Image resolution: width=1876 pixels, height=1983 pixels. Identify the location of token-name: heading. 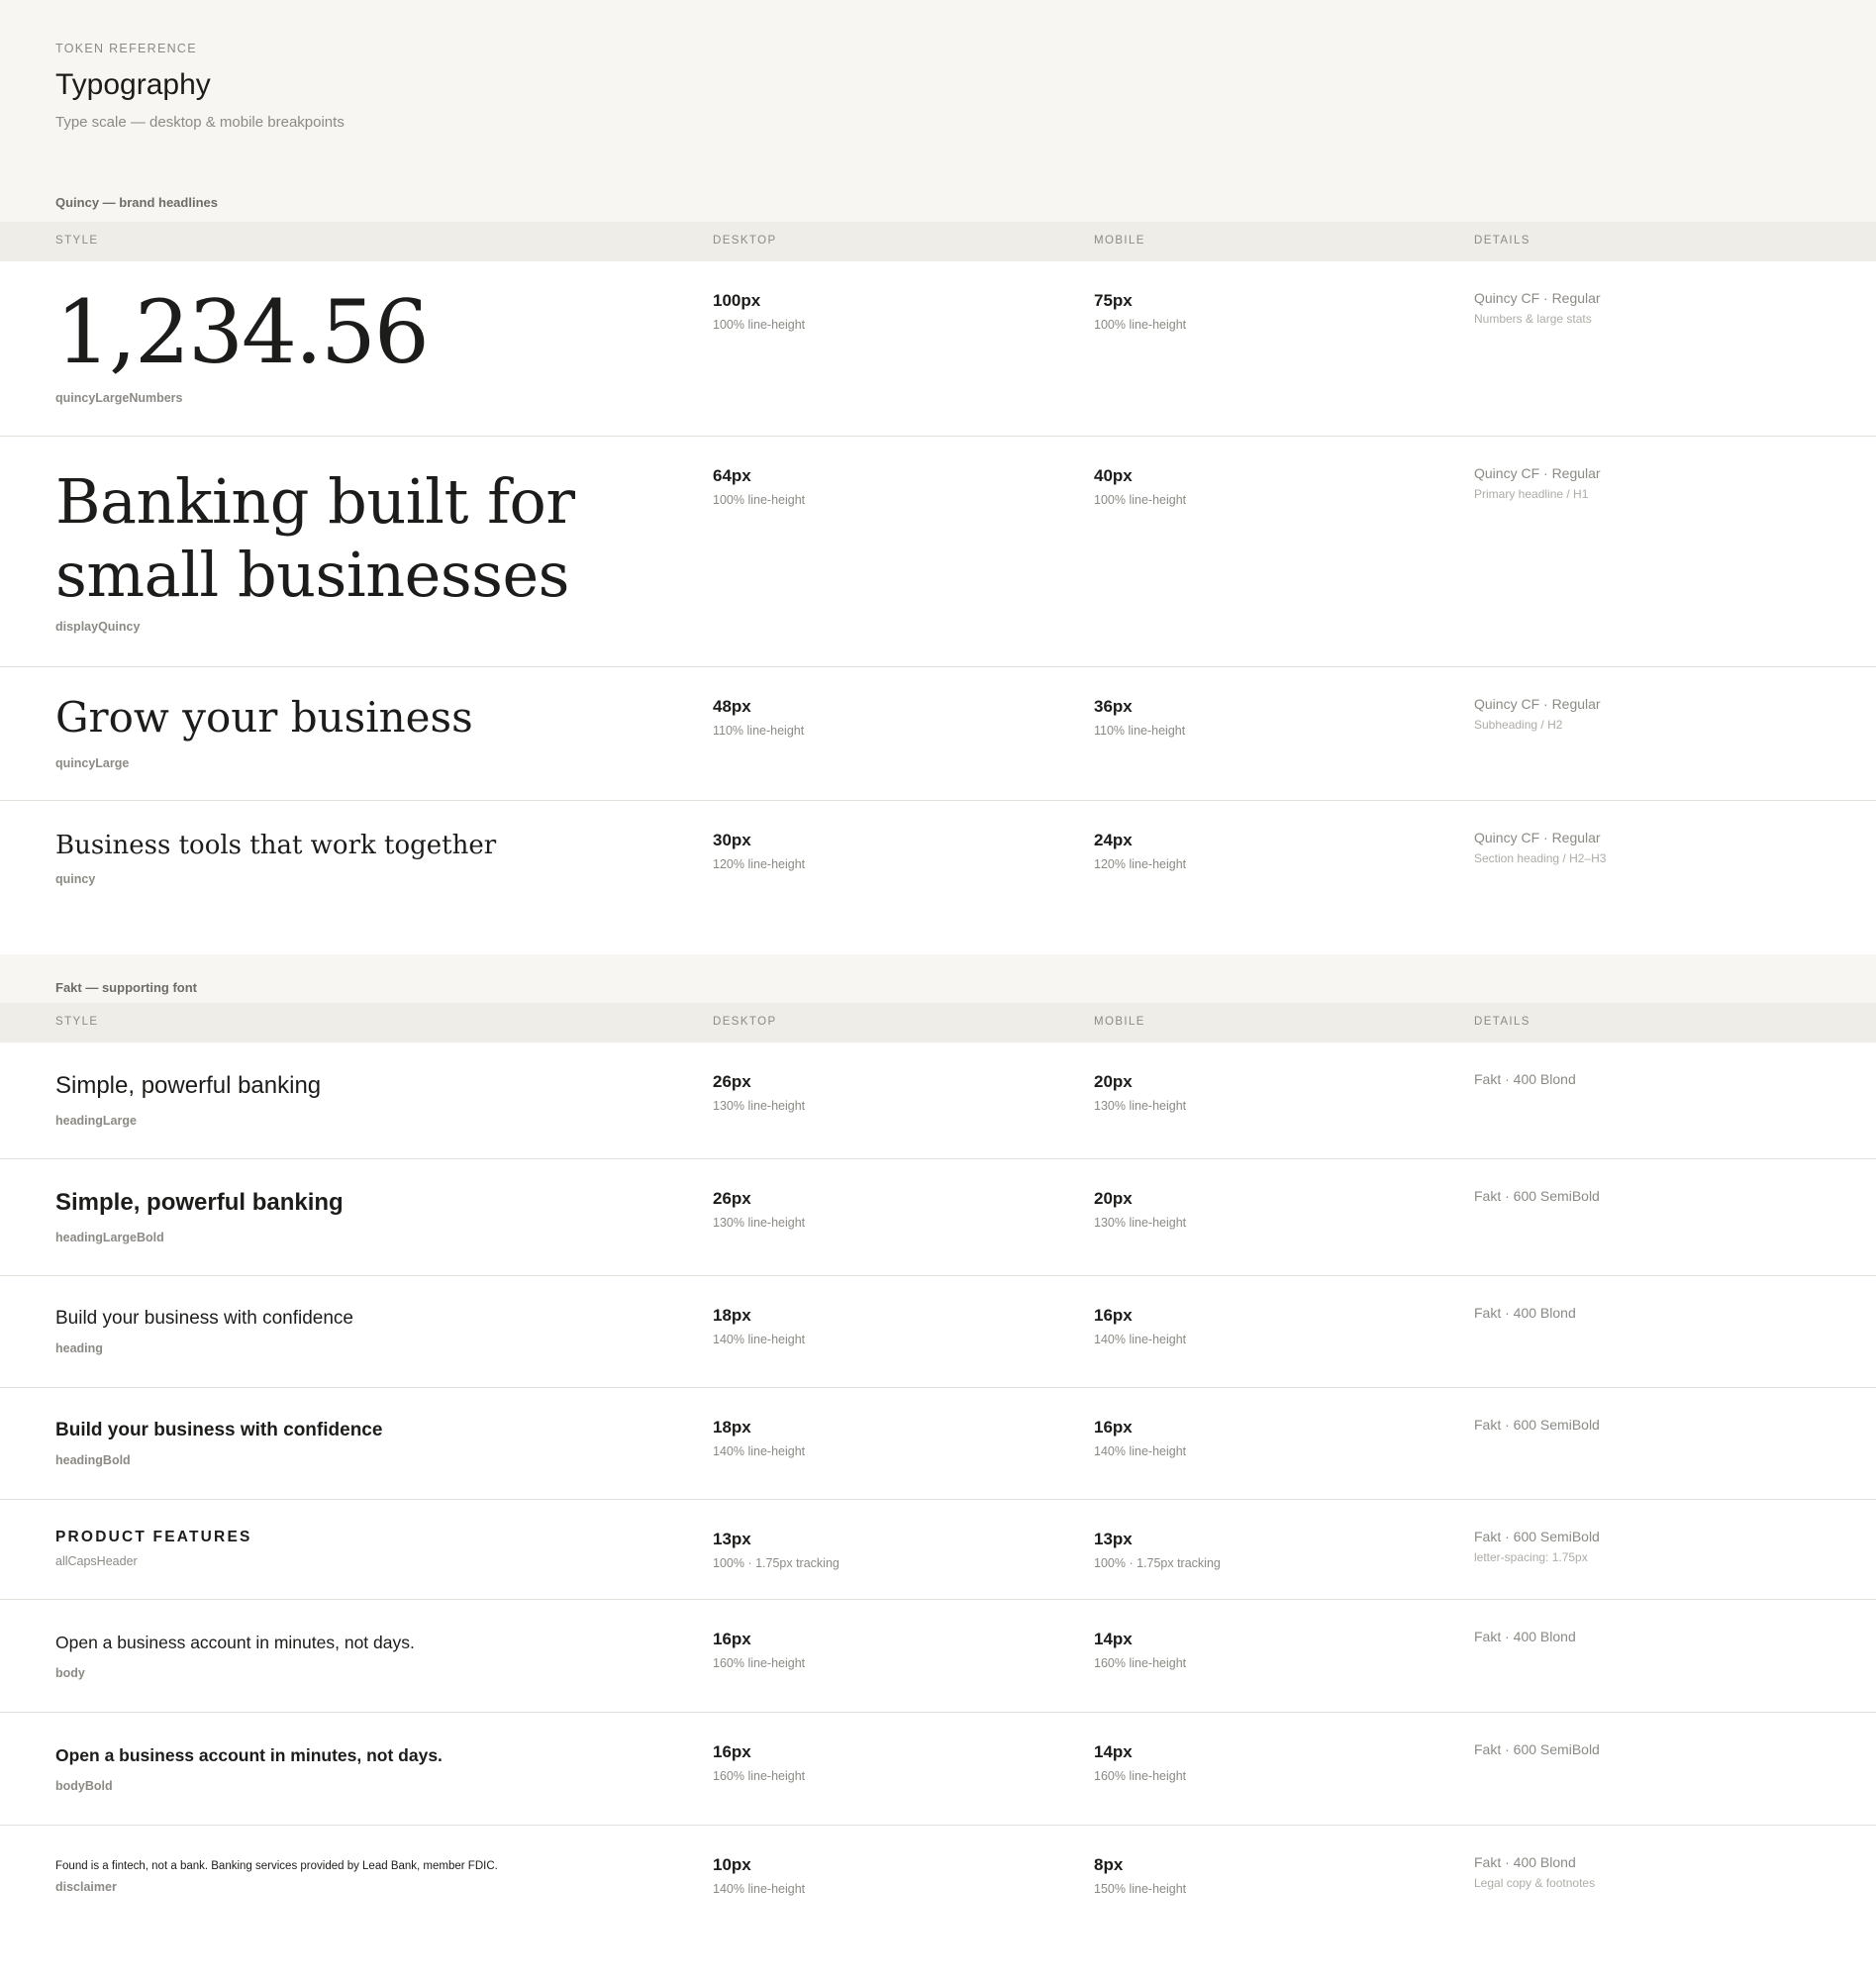
(79, 1348).